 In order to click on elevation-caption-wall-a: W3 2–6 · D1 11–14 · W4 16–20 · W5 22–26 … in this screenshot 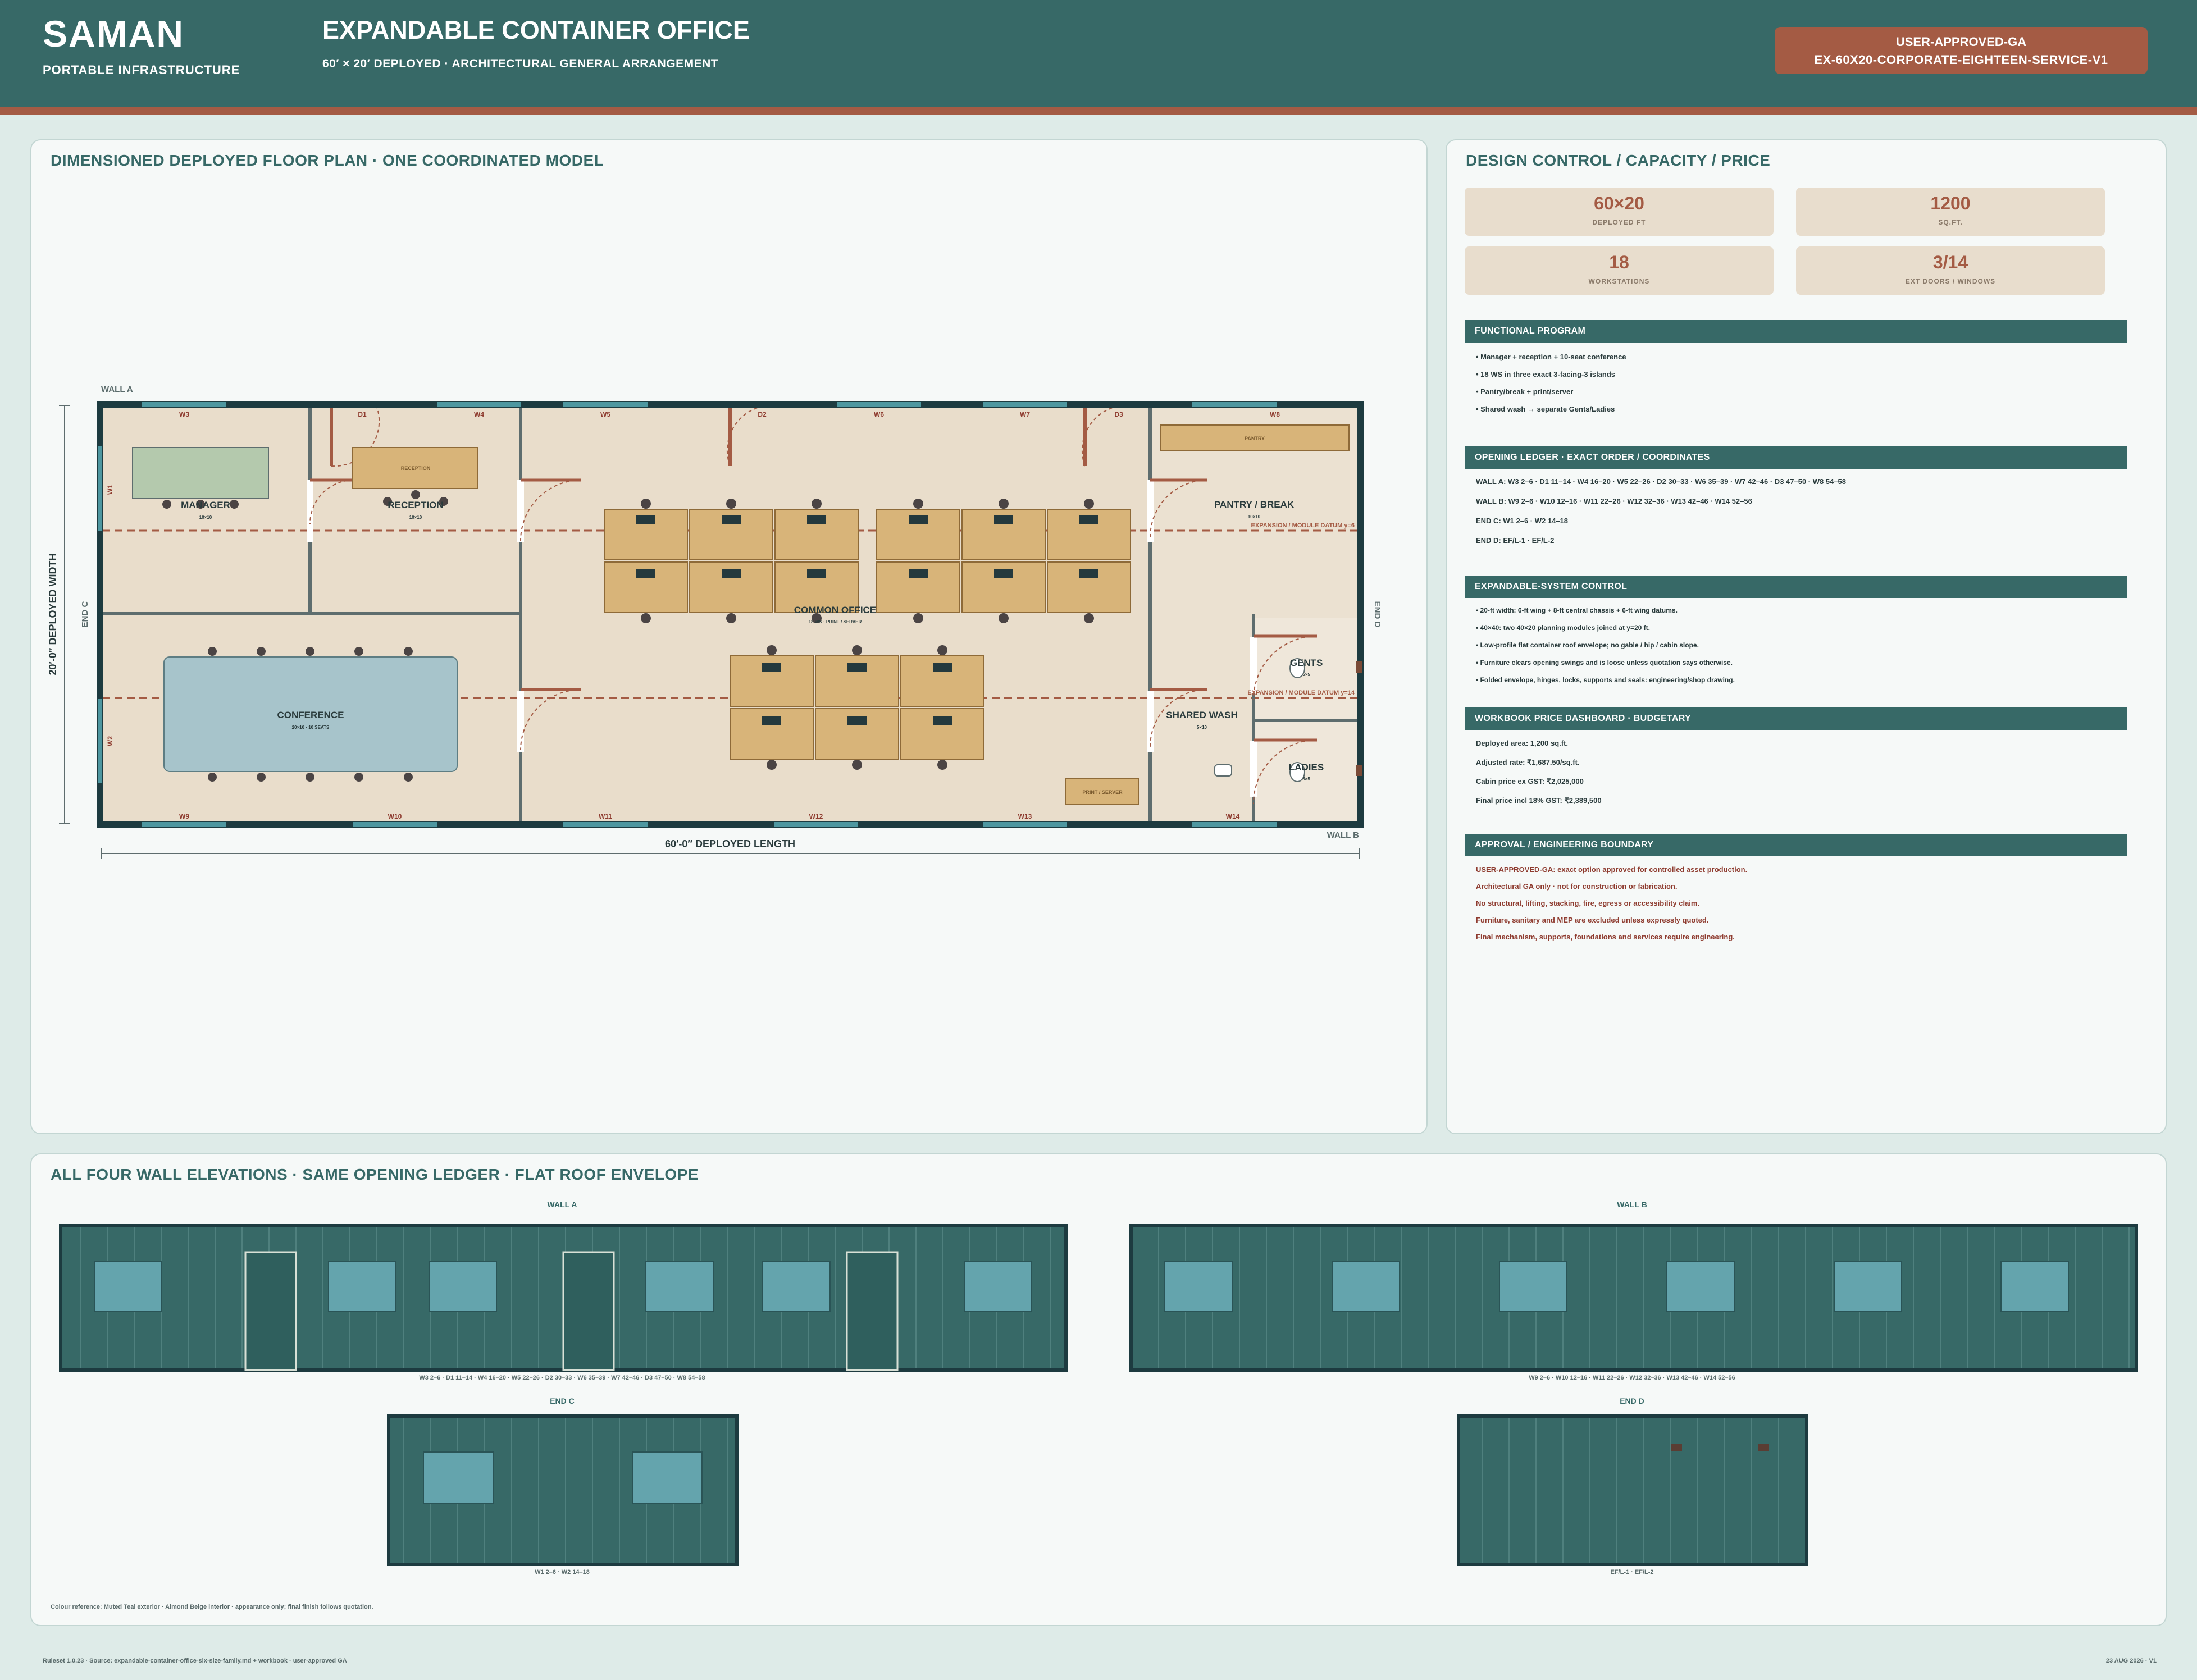, I will do `click(562, 1378)`.